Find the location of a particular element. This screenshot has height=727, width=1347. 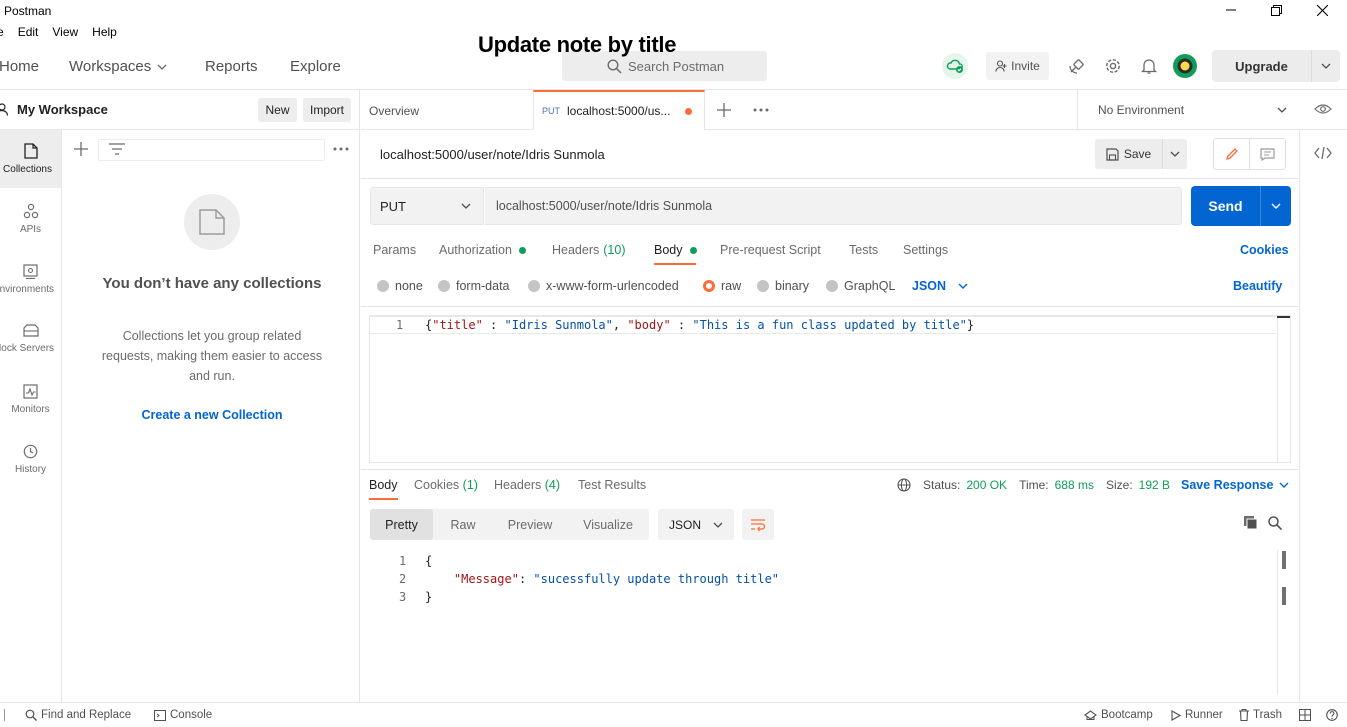

format-preview: Preview is located at coordinates (530, 524).